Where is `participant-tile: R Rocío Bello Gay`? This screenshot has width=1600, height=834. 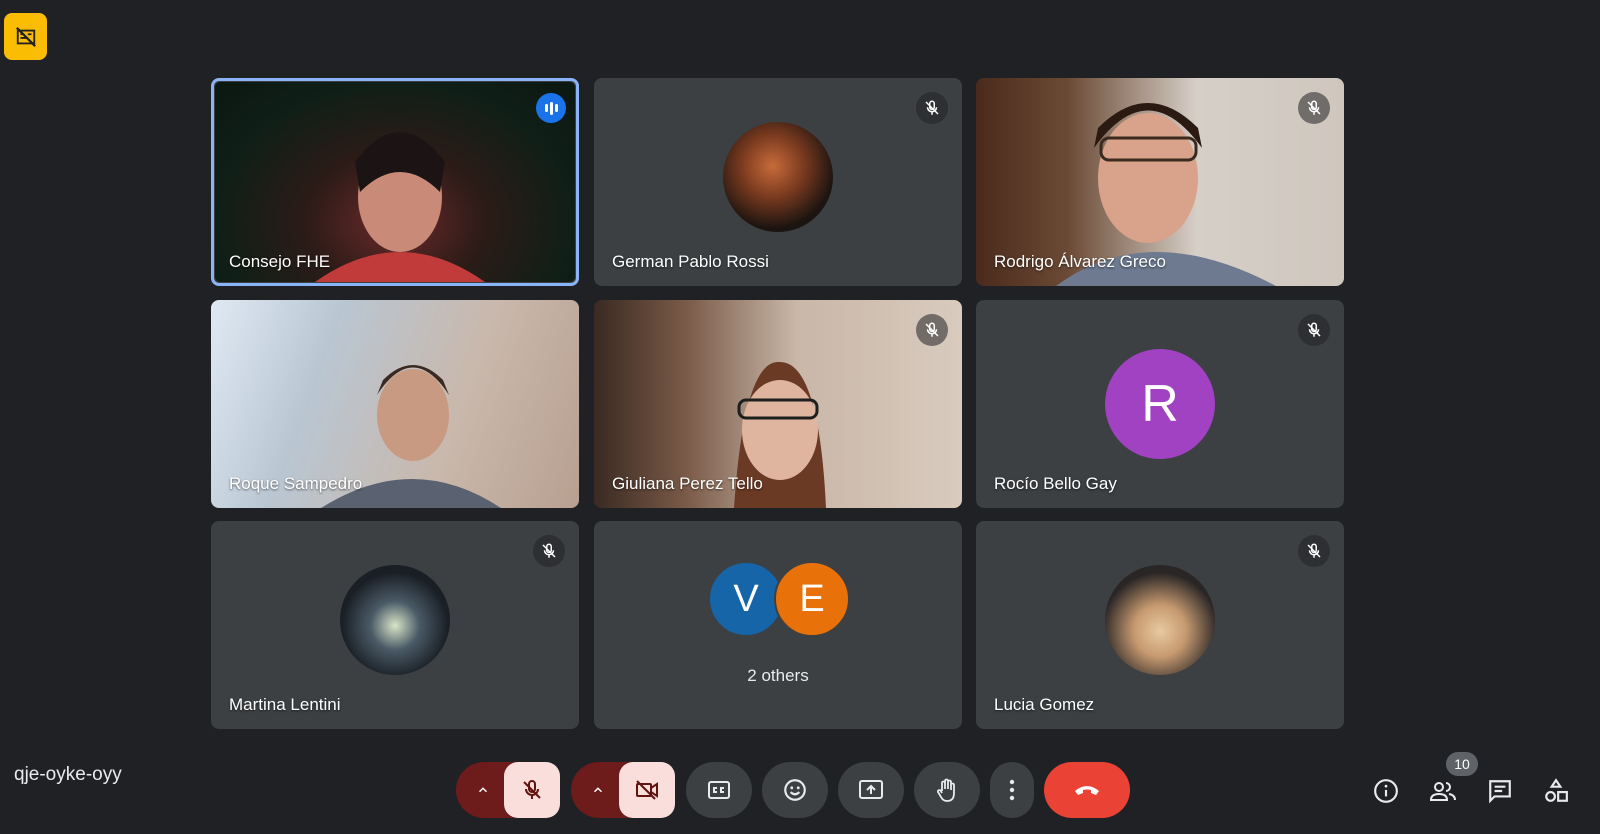 participant-tile: R Rocío Bello Gay is located at coordinates (1160, 404).